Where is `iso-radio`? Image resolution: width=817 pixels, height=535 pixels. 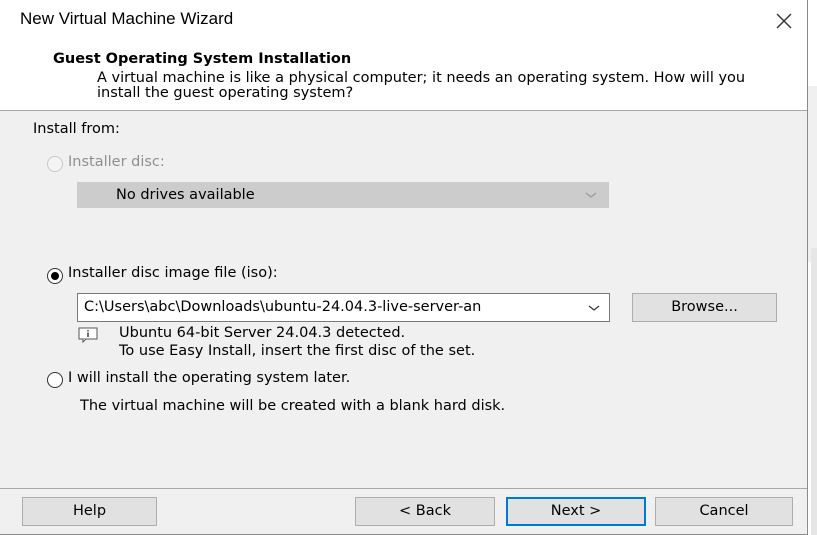
iso-radio is located at coordinates (55, 276).